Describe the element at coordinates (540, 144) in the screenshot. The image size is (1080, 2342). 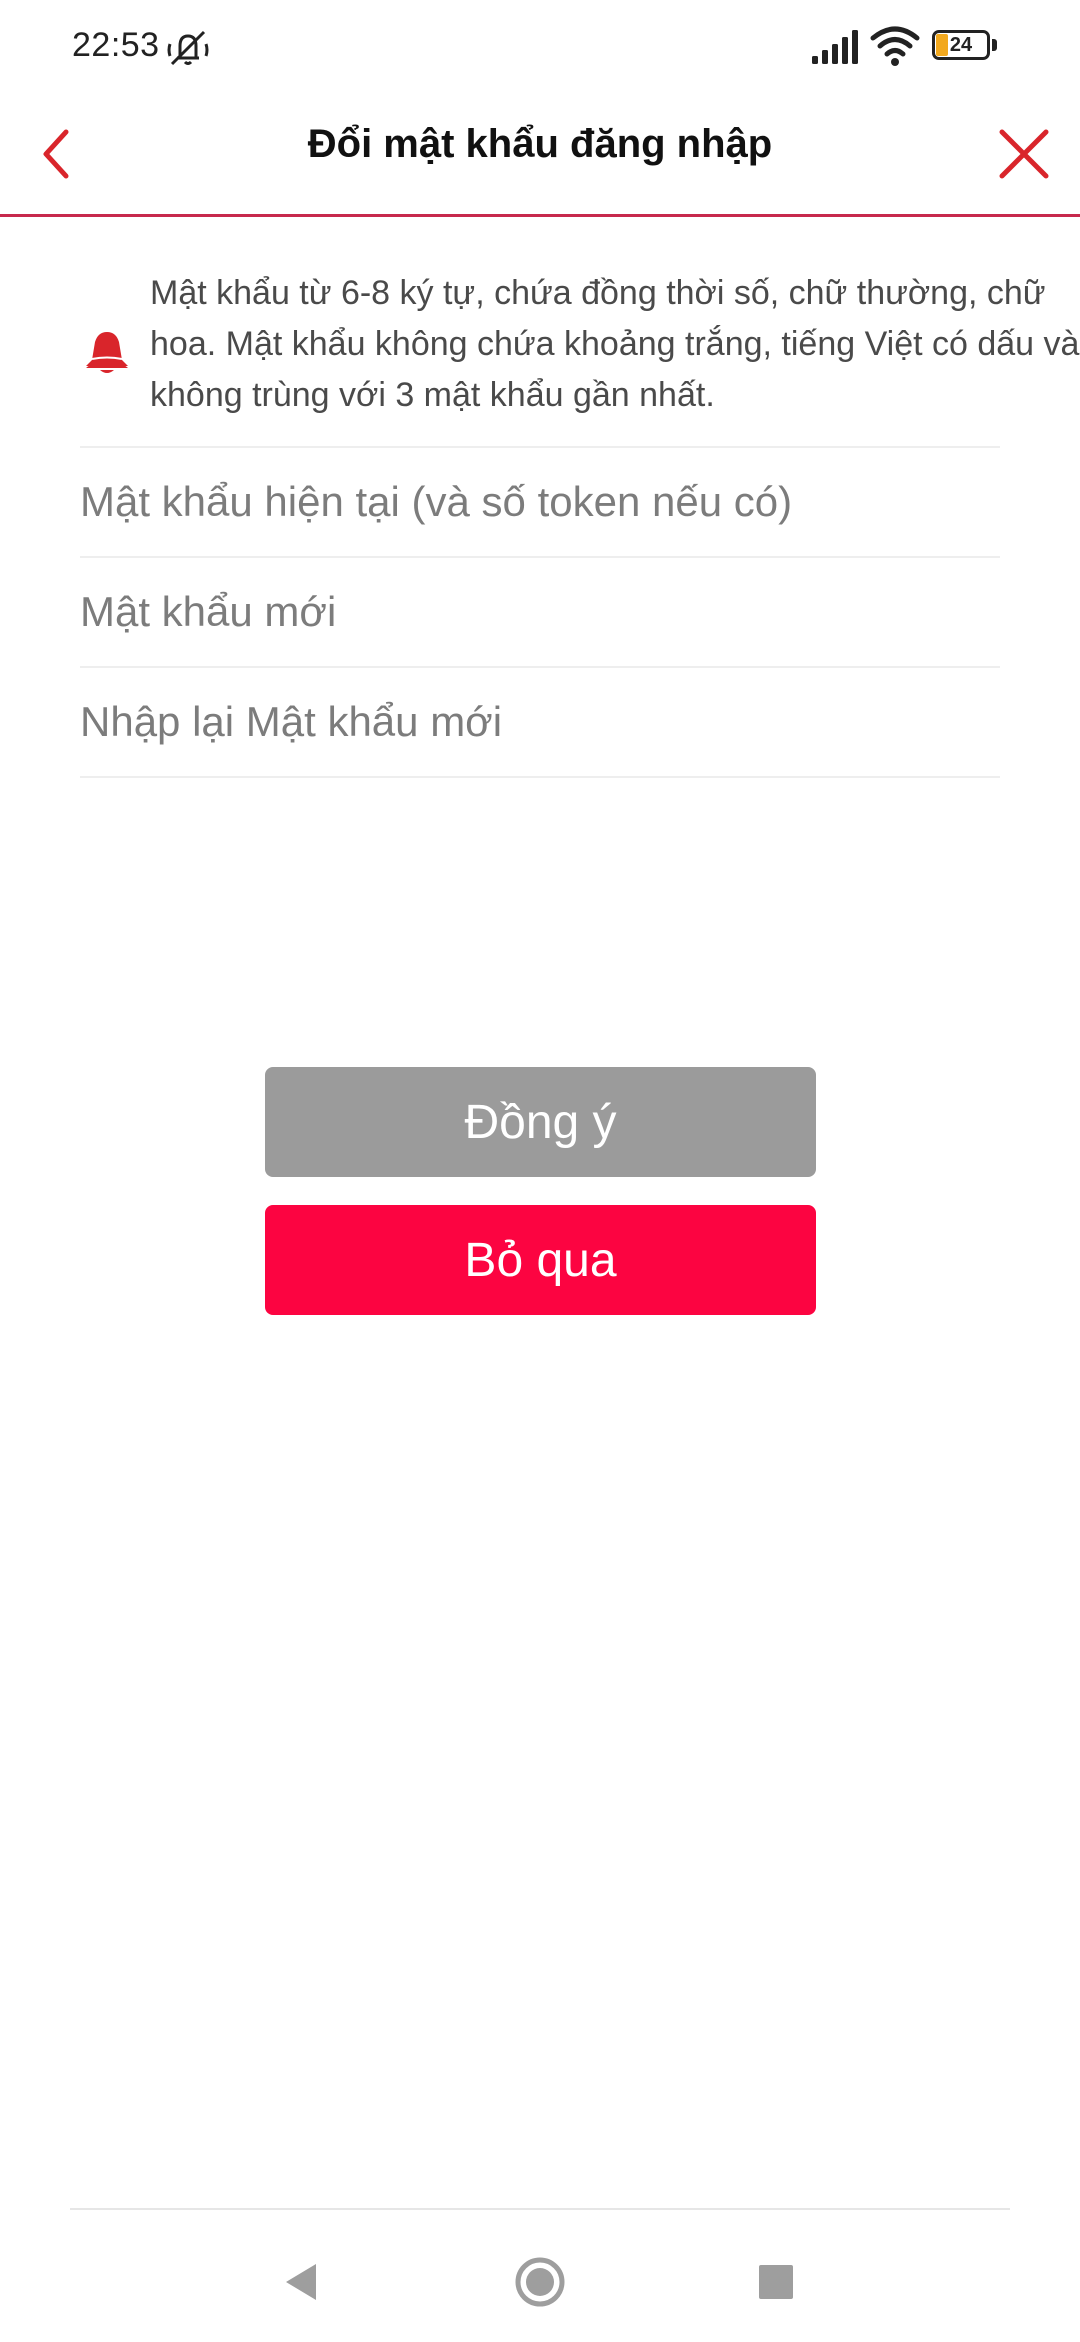
I see `page-title: Đổi mật khẩu đăng nhập` at that location.